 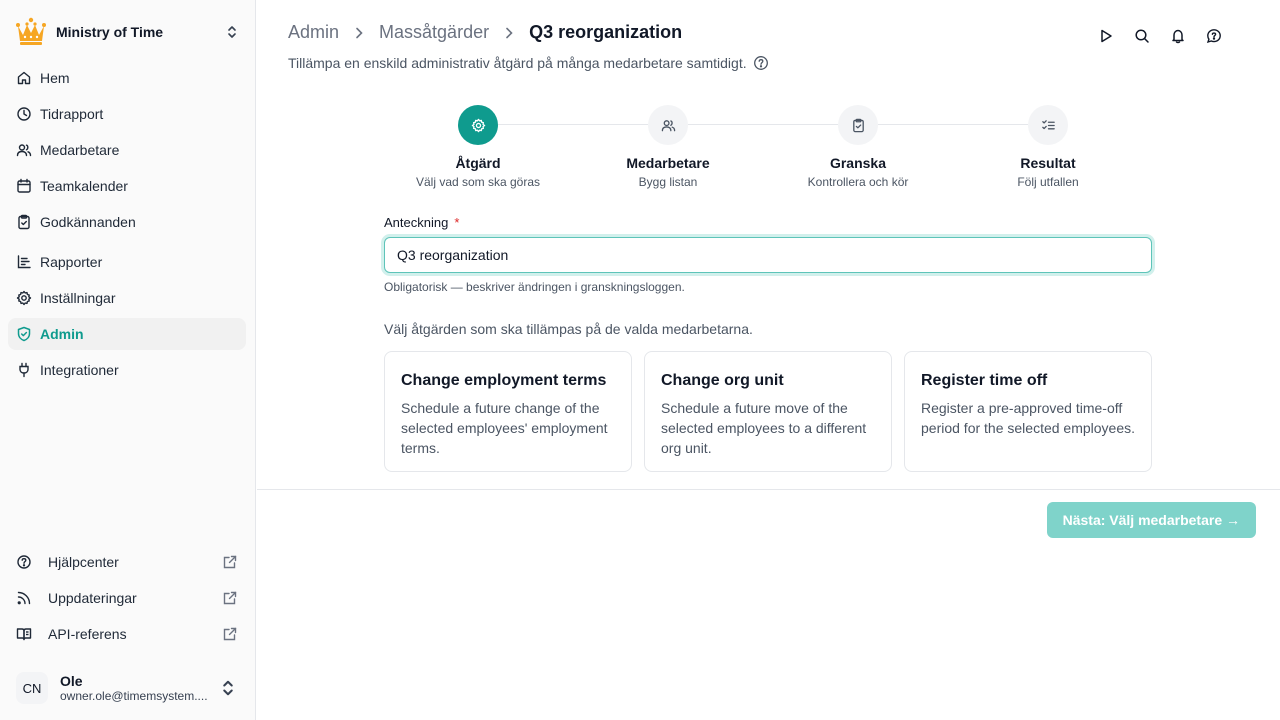 I want to click on note-label-text: Anteckning, so click(x=416, y=222).